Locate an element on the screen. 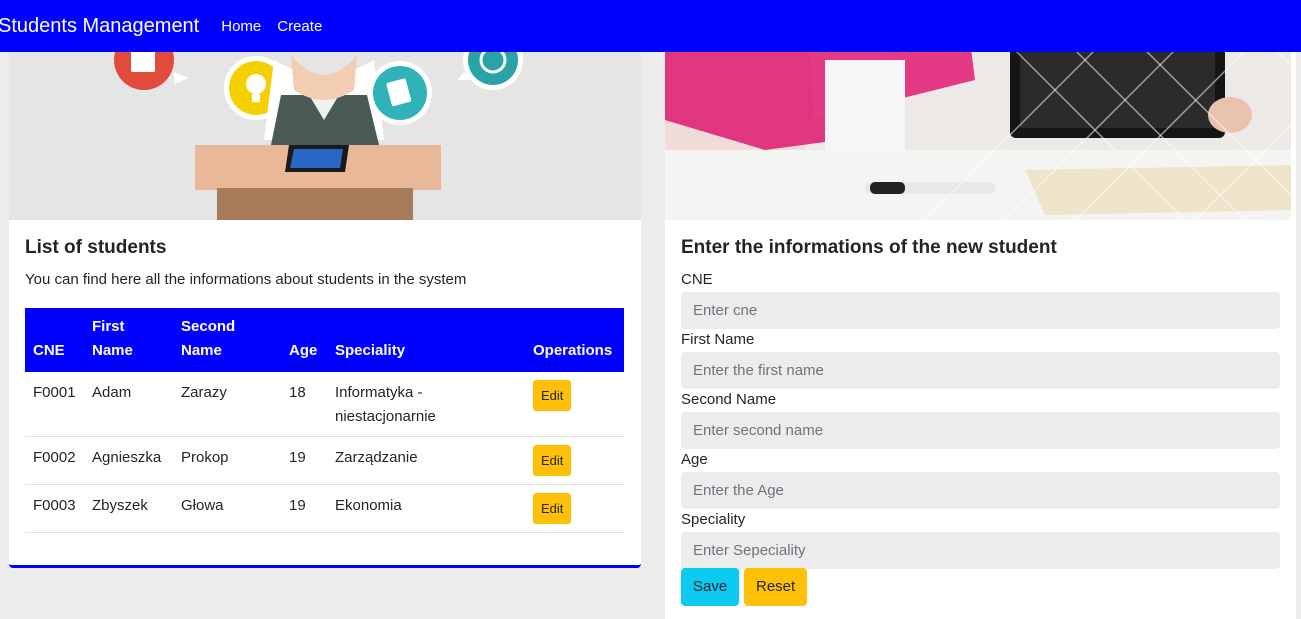 Image resolution: width=1301 pixels, height=619 pixels. cell-speciality: Ekonomia is located at coordinates (426, 508).